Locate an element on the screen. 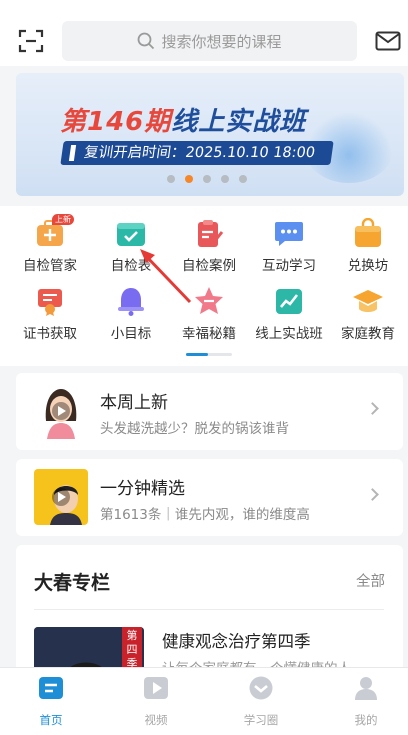 Image resolution: width=408 pixels, height=735 pixels. bell-icon is located at coordinates (131, 302).